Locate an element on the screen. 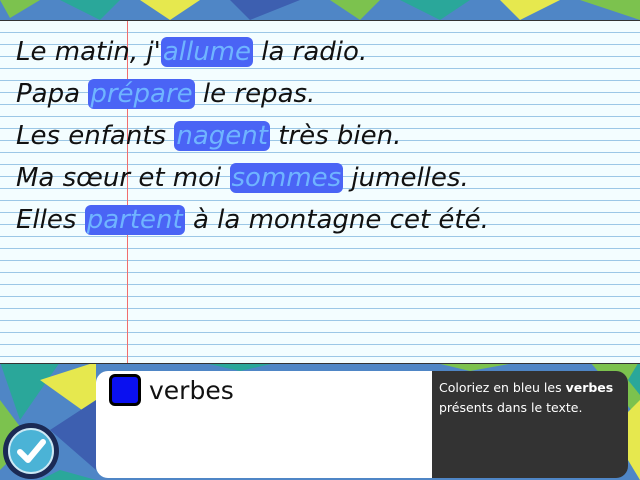  sentence-2: Papa prépare le repas. is located at coordinates (252, 94).